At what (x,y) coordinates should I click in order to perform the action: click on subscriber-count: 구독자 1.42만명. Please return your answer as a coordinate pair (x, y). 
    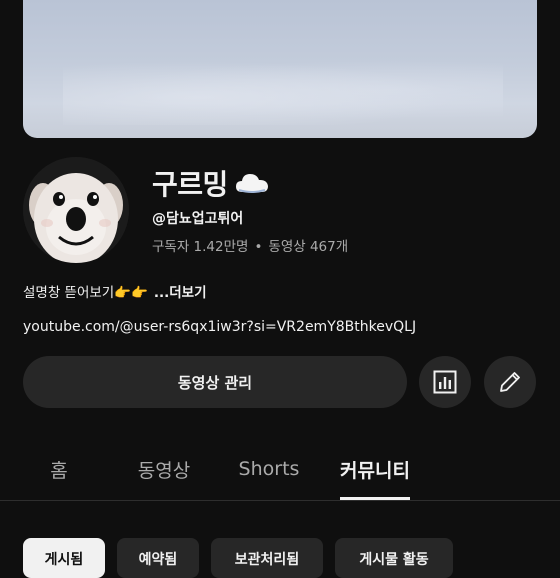
    Looking at the image, I should click on (200, 247).